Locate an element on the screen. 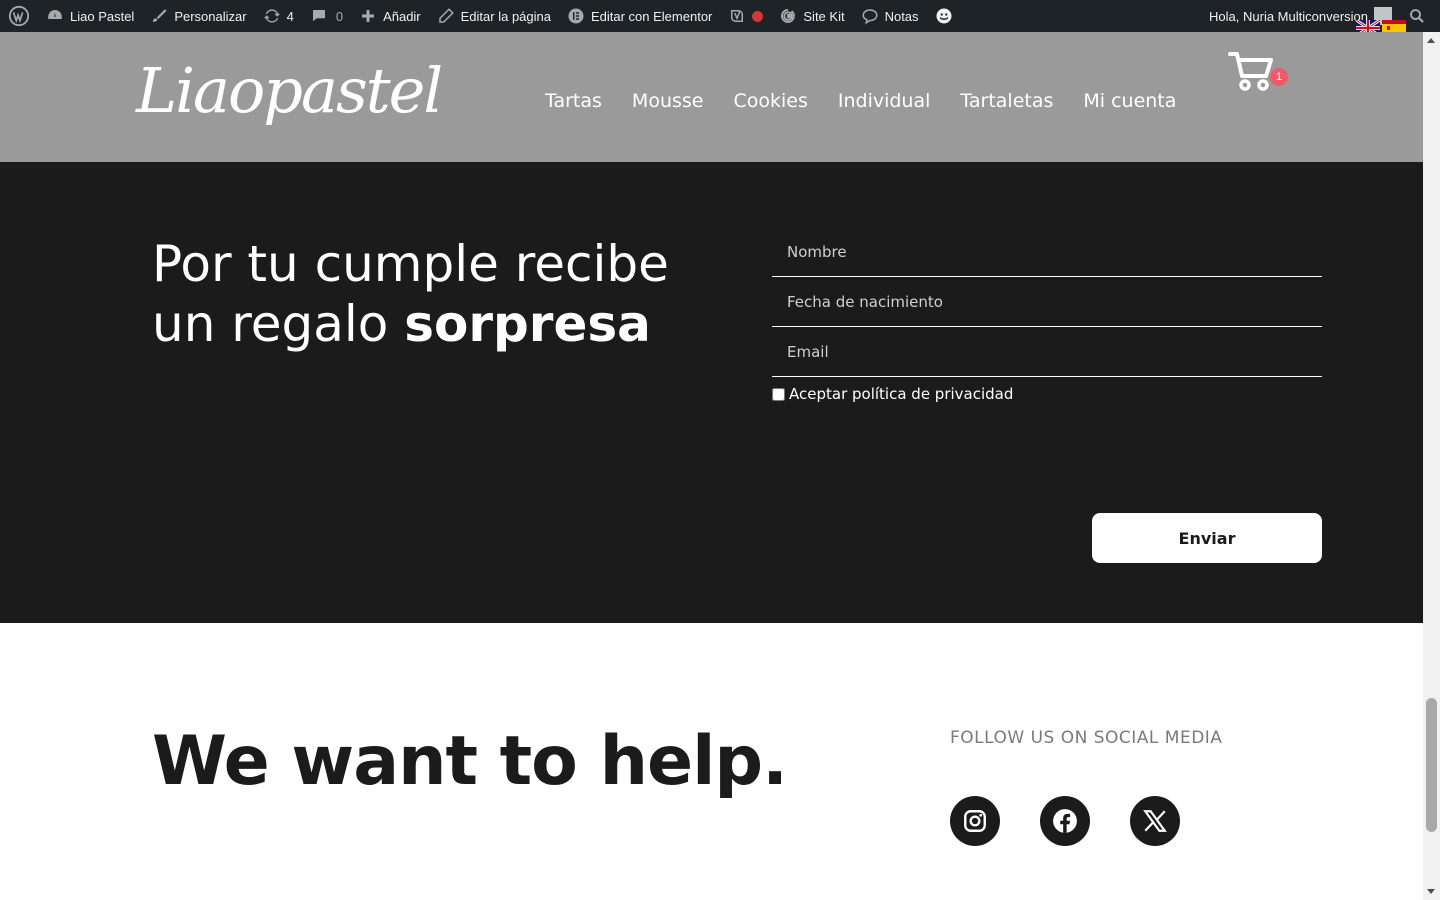 The height and width of the screenshot is (900, 1440). comments-link: 0 is located at coordinates (326, 16).